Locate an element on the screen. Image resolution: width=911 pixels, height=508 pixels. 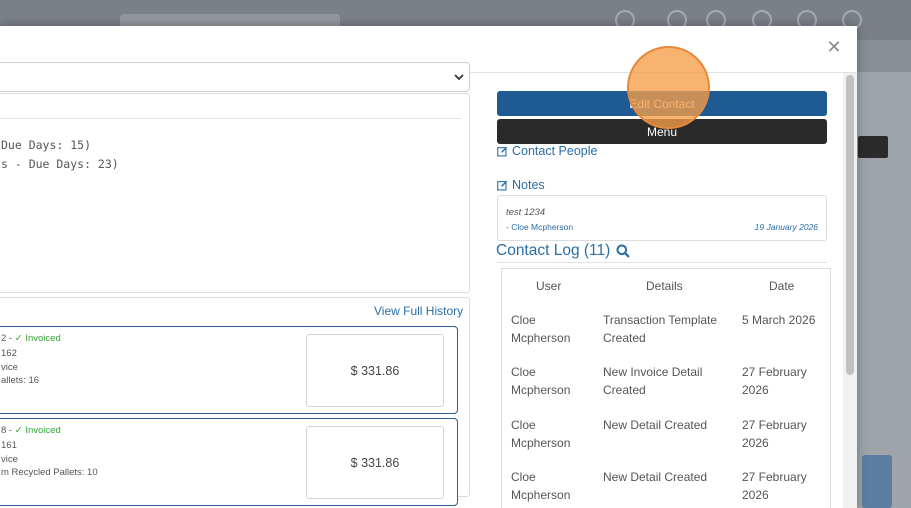
note-author: - Cloe Mcpherson is located at coordinates (540, 227).